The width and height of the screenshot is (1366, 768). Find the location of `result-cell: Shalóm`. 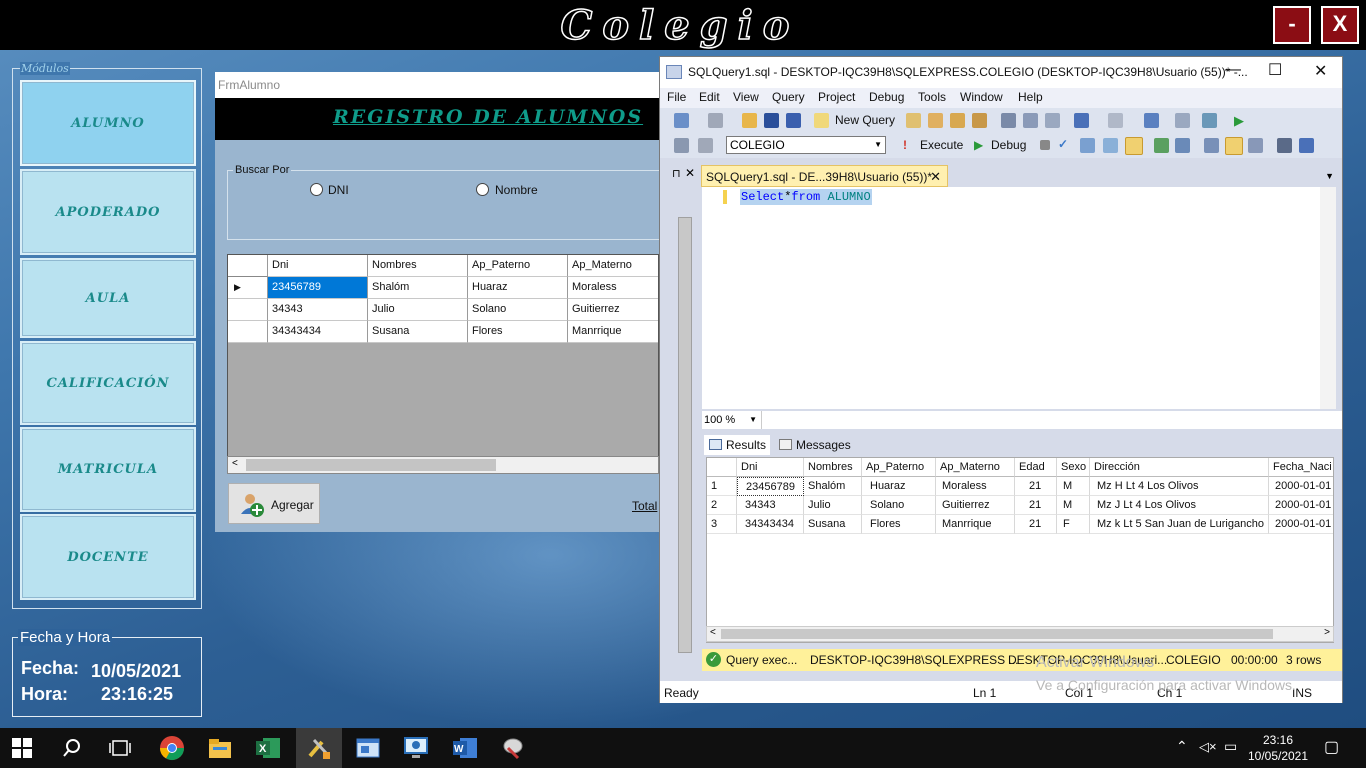

result-cell: Shalóm is located at coordinates (833, 486).